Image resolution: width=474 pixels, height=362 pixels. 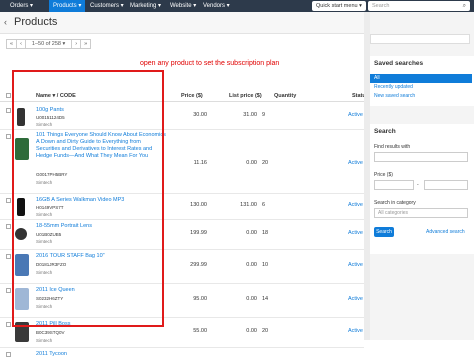 I want to click on quick-start-menu: Quick start menu ▾, so click(x=339, y=6).